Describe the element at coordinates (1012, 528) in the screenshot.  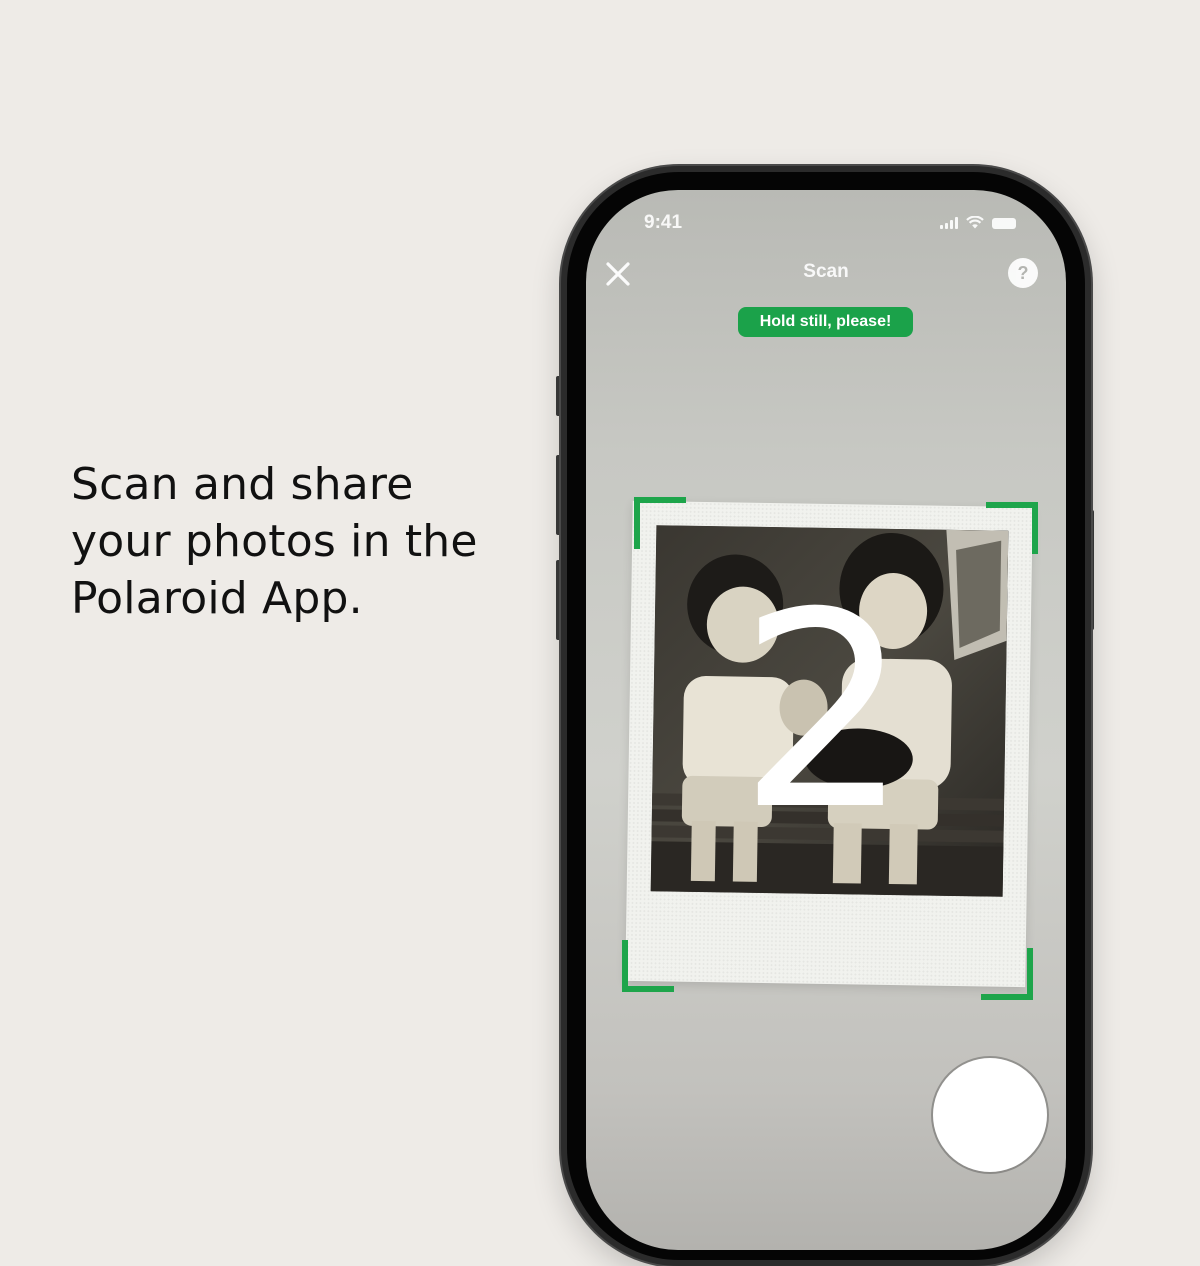
I see `scan-guide-corner-top-right` at that location.